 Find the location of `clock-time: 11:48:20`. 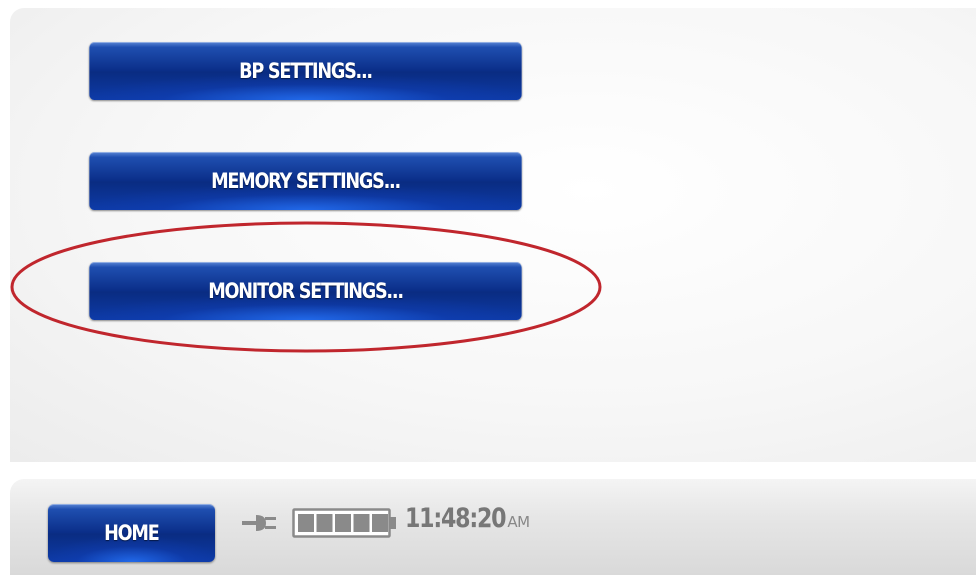

clock-time: 11:48:20 is located at coordinates (456, 518).